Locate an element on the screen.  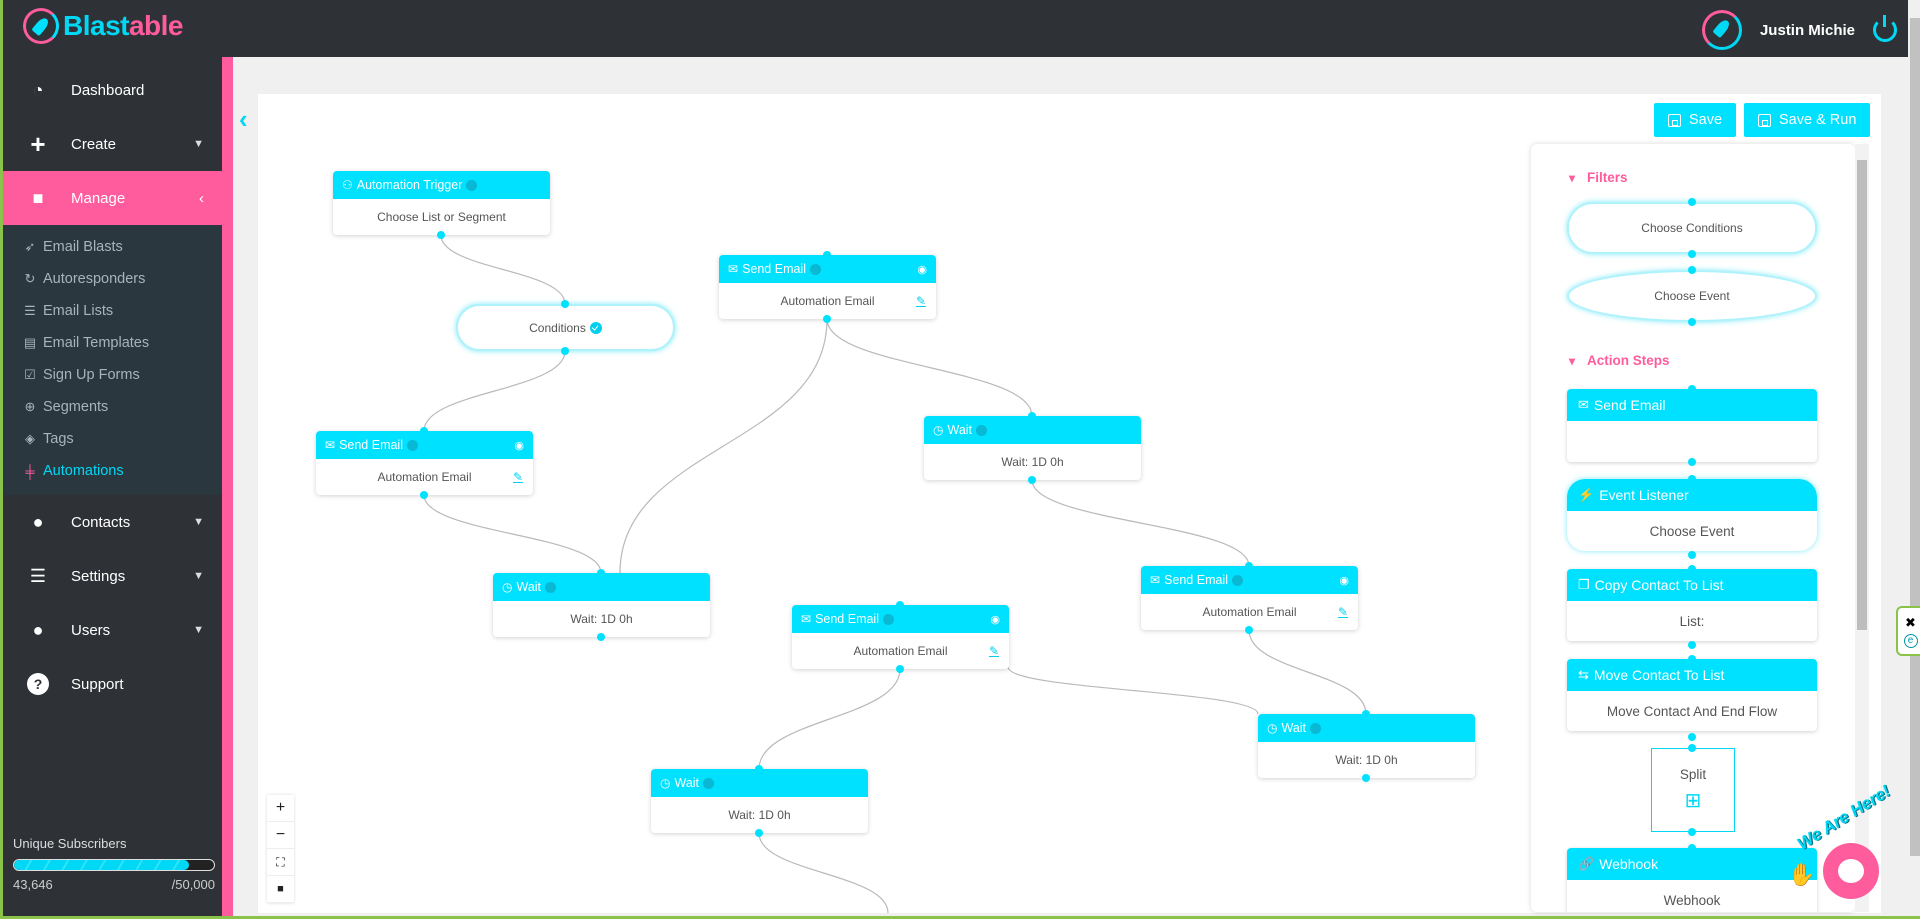
sidebar-item-contacts: ● Contacts ▼ is located at coordinates (112, 522).